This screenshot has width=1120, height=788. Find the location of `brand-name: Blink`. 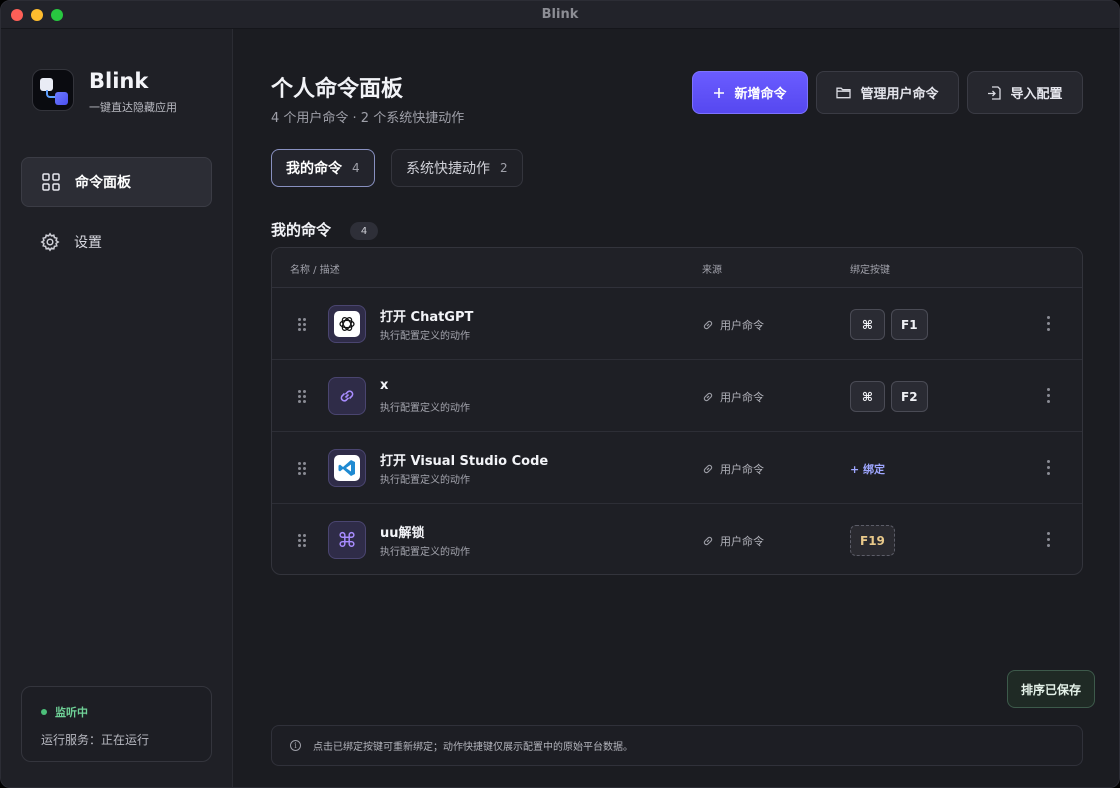

brand-name: Blink is located at coordinates (119, 81).